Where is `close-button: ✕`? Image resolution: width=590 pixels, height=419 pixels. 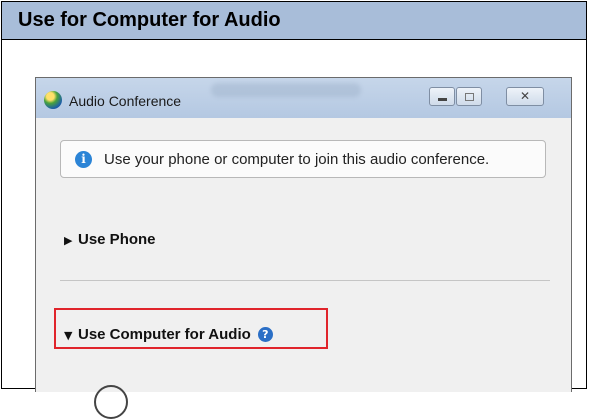
close-button: ✕ is located at coordinates (525, 96).